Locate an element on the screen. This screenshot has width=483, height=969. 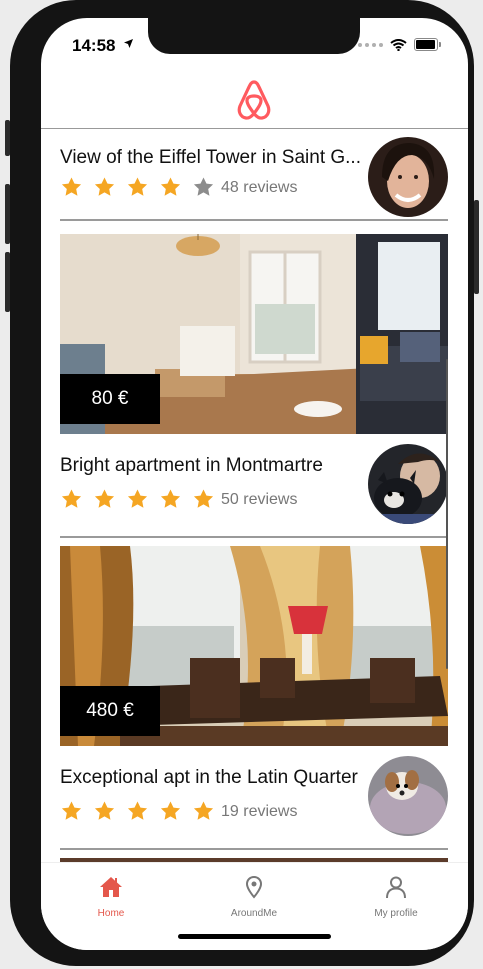
tab-aroundme: AroundMe is located at coordinates (254, 897).